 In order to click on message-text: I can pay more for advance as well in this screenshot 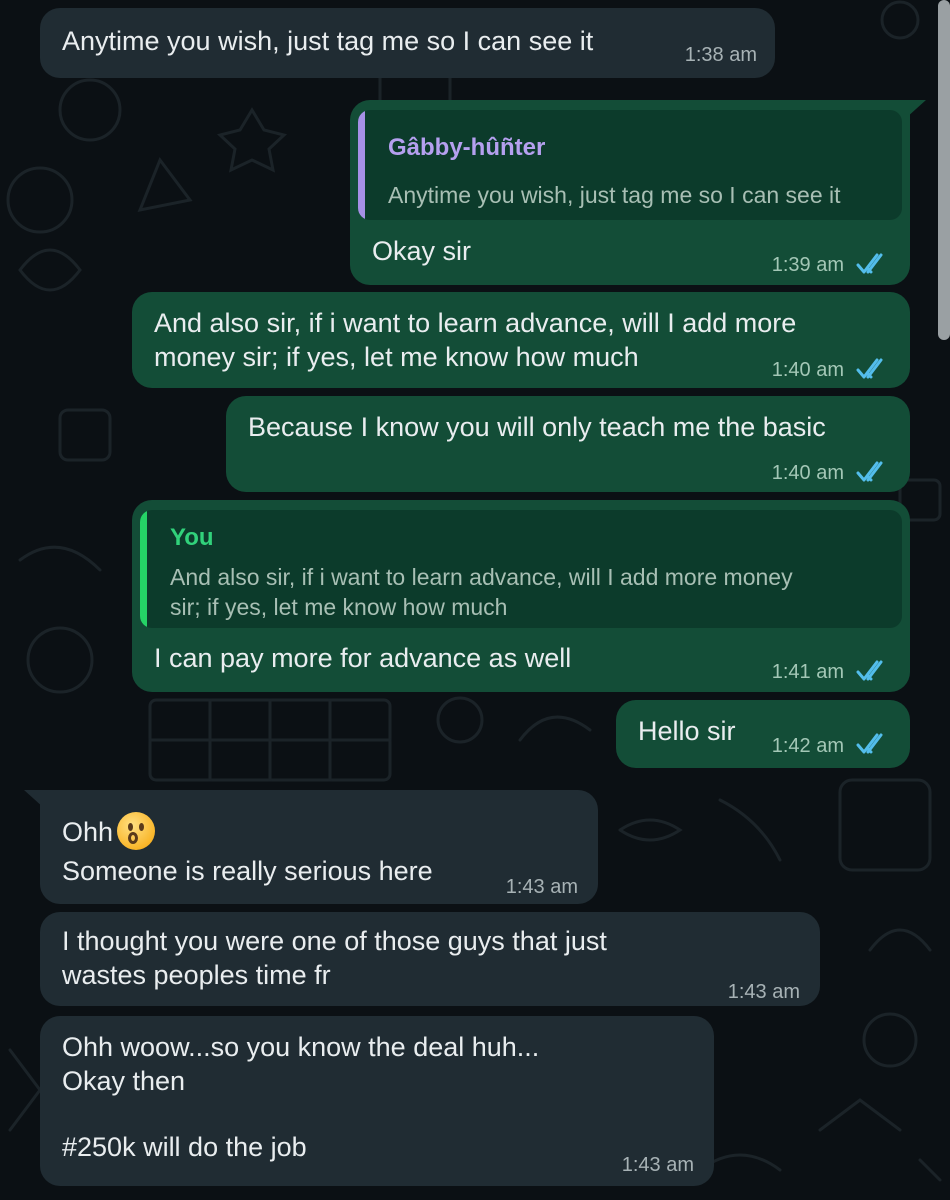, I will do `click(363, 658)`.